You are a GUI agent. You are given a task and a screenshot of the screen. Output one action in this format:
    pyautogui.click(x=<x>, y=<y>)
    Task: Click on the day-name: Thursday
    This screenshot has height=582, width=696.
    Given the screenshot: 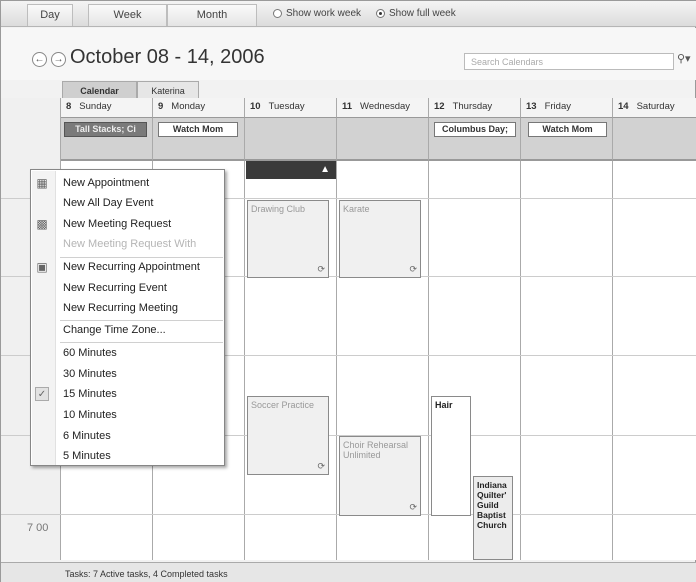 What is the action you would take?
    pyautogui.click(x=472, y=106)
    